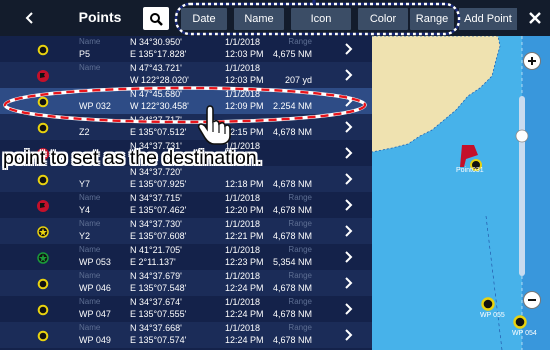 The image size is (550, 350). I want to click on pointer-hand-icon, so click(214, 125).